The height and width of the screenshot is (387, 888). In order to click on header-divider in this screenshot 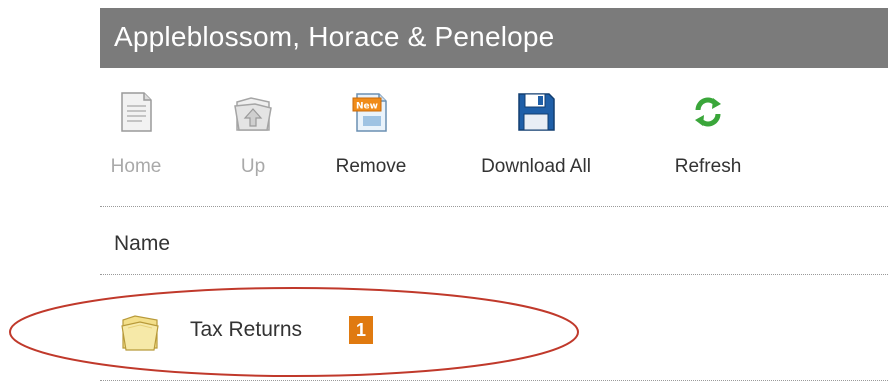, I will do `click(494, 274)`.